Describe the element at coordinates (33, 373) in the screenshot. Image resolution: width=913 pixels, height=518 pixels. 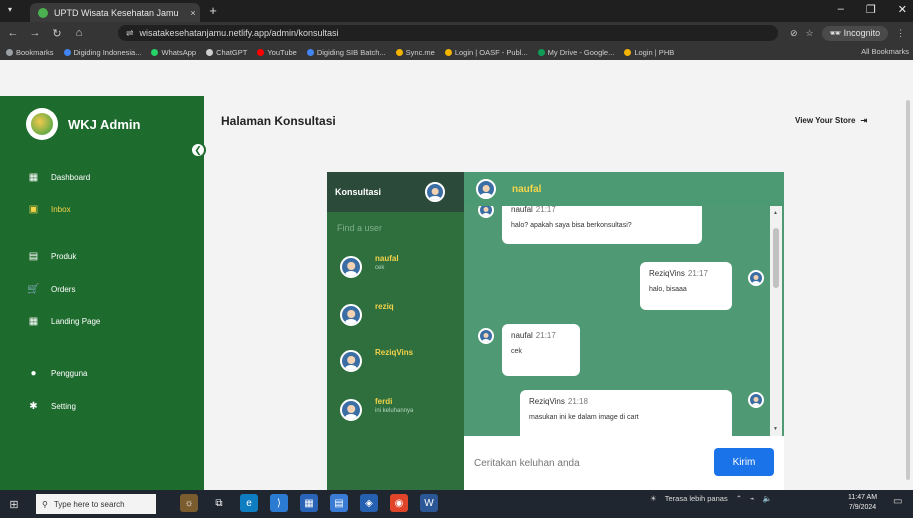
I see `user-icon: ●` at that location.